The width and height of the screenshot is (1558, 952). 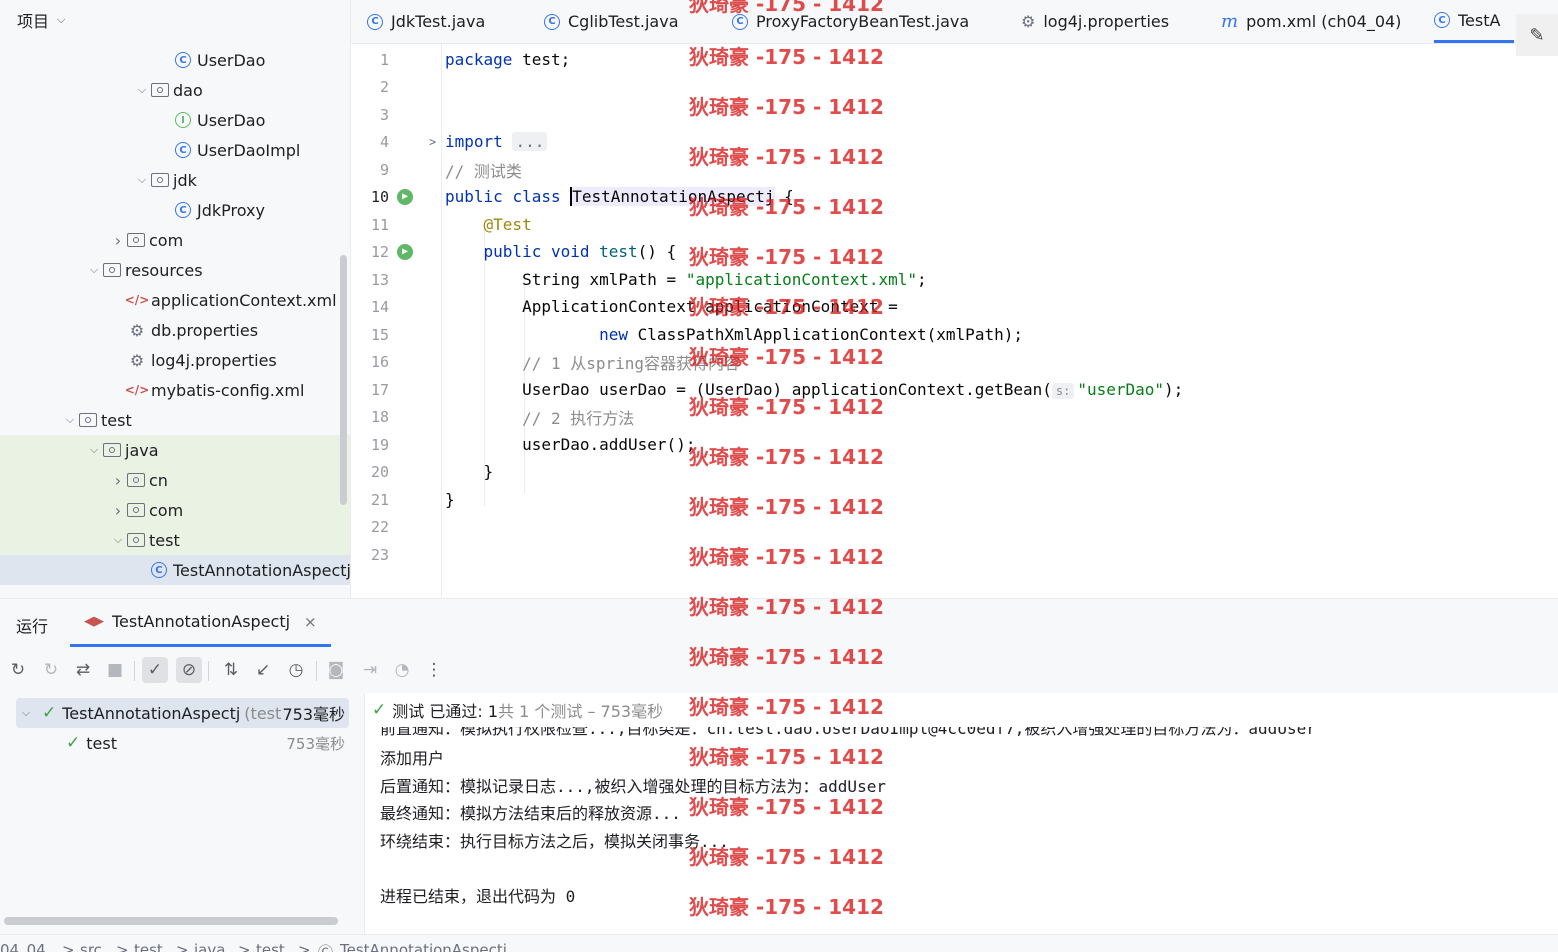 What do you see at coordinates (228, 390) in the screenshot?
I see `tree-item-label: mybatis-config.xml` at bounding box center [228, 390].